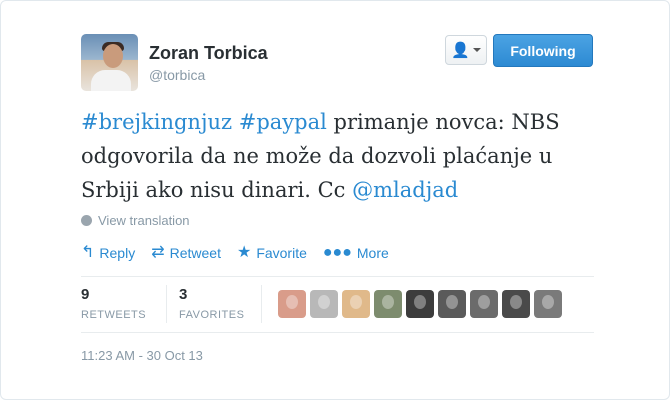 The height and width of the screenshot is (400, 670). Describe the element at coordinates (195, 253) in the screenshot. I see `retweet-label: Retweet` at that location.